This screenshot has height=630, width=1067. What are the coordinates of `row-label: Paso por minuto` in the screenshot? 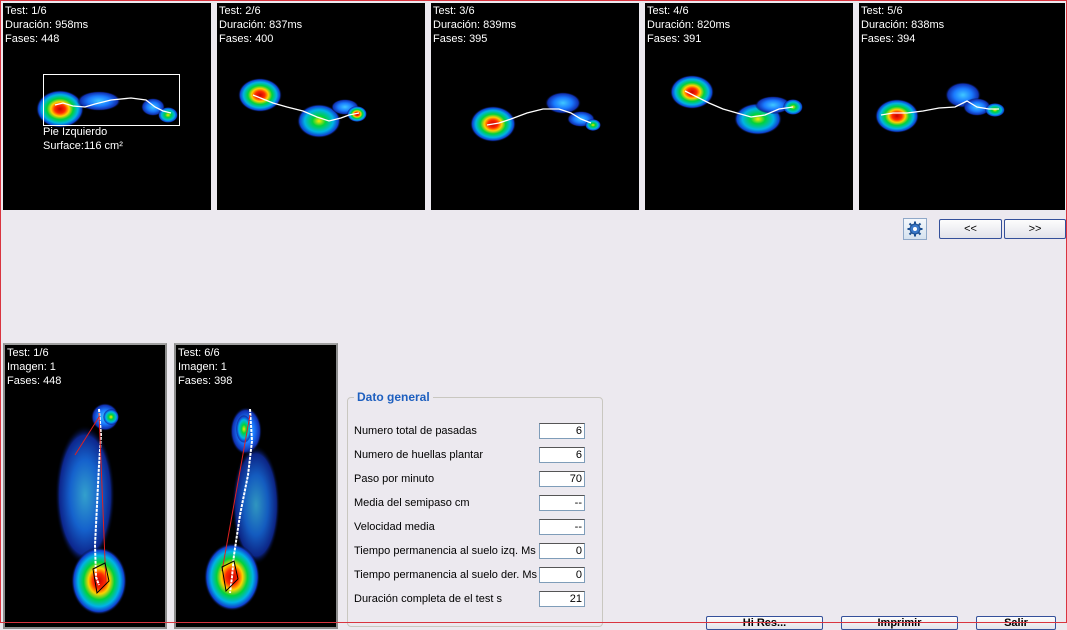 It's located at (394, 479).